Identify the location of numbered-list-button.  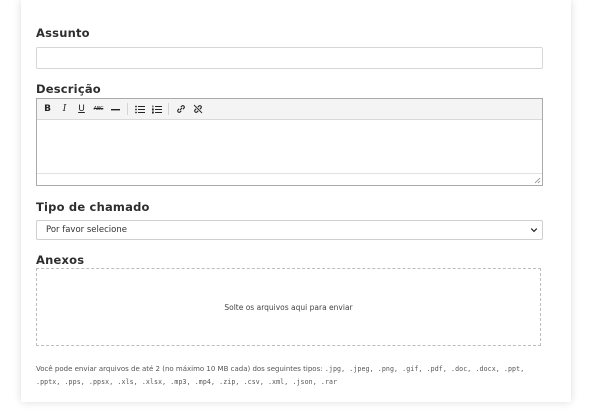
(156, 109).